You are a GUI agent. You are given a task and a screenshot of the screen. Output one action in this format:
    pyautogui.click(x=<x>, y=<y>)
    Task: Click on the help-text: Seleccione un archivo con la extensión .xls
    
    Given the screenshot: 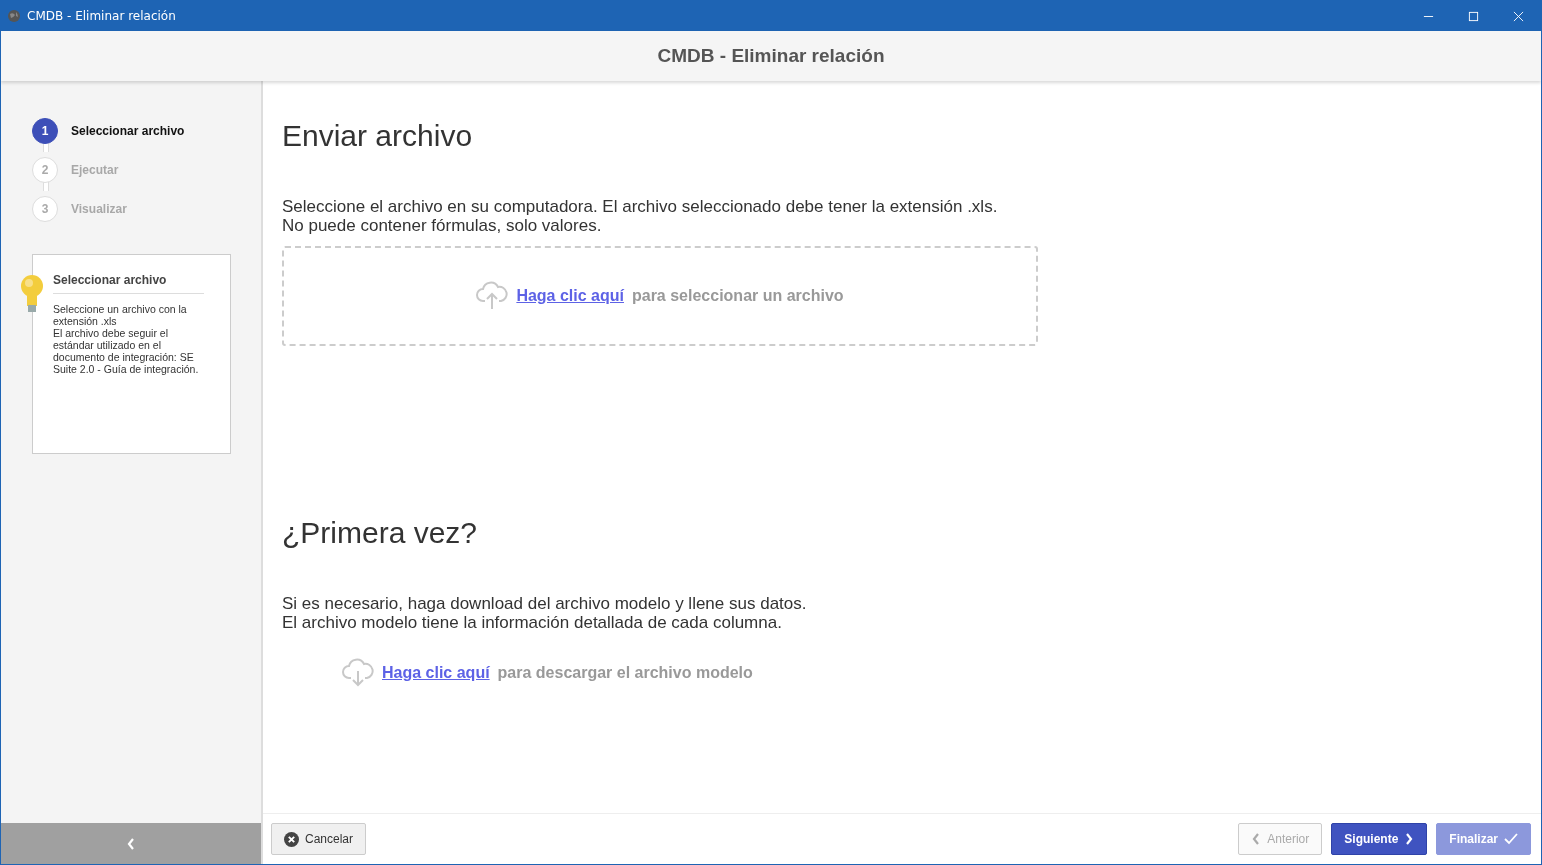 What is the action you would take?
    pyautogui.click(x=120, y=315)
    